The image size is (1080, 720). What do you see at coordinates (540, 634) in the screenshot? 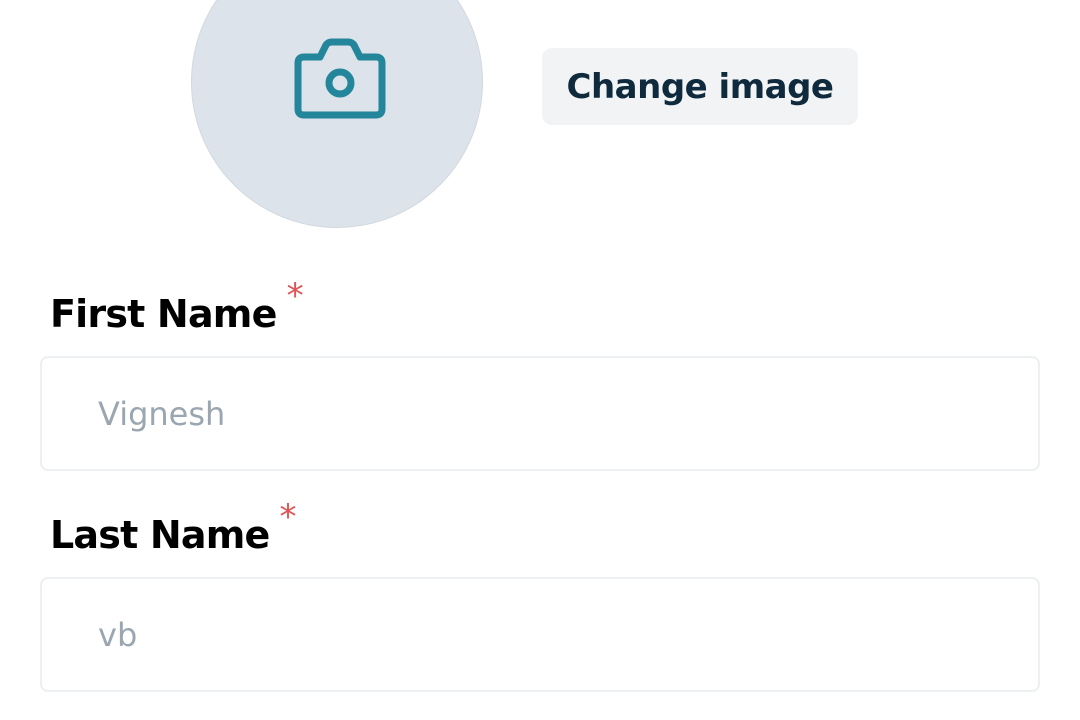
I see `last-name-field` at bounding box center [540, 634].